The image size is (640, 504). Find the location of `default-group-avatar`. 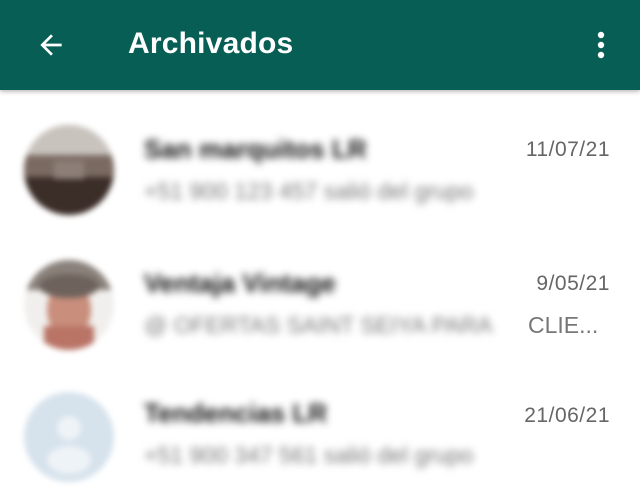

default-group-avatar is located at coordinates (69, 437).